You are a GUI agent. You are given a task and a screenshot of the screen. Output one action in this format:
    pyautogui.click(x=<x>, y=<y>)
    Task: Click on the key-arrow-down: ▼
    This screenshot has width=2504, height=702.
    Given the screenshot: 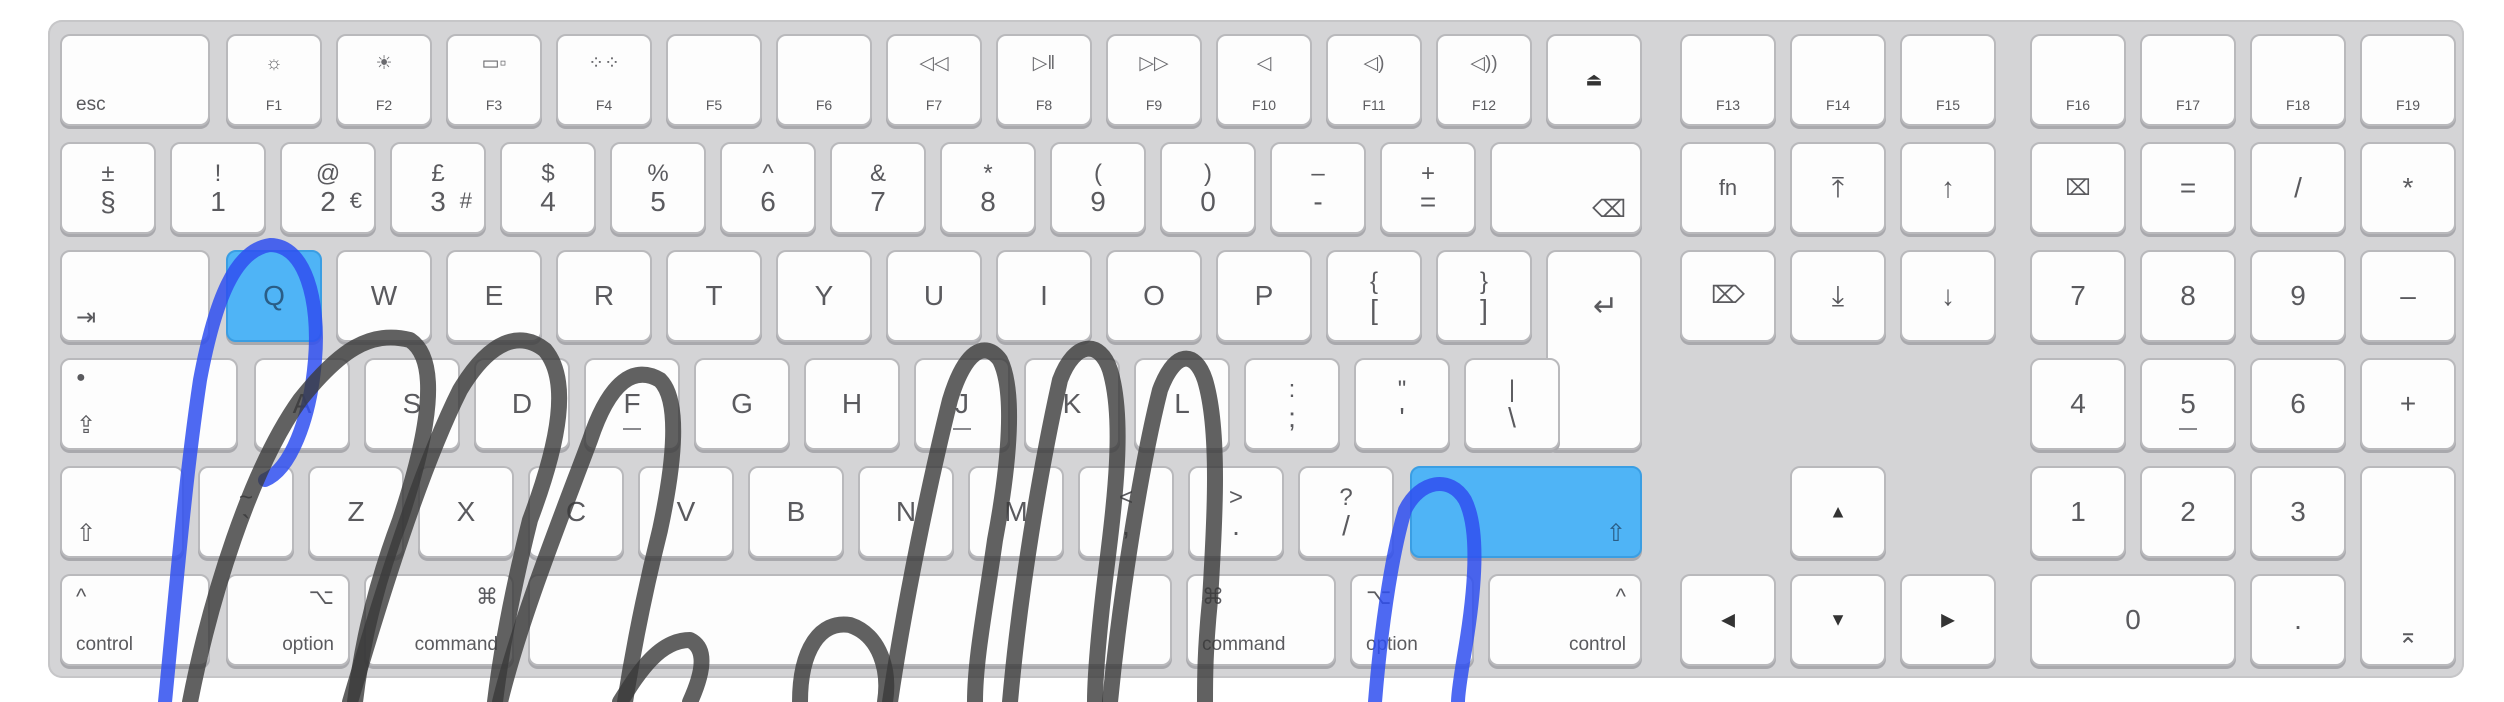 What is the action you would take?
    pyautogui.click(x=1838, y=620)
    